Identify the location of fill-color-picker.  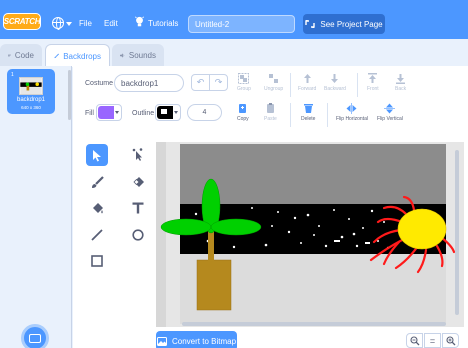
(109, 112).